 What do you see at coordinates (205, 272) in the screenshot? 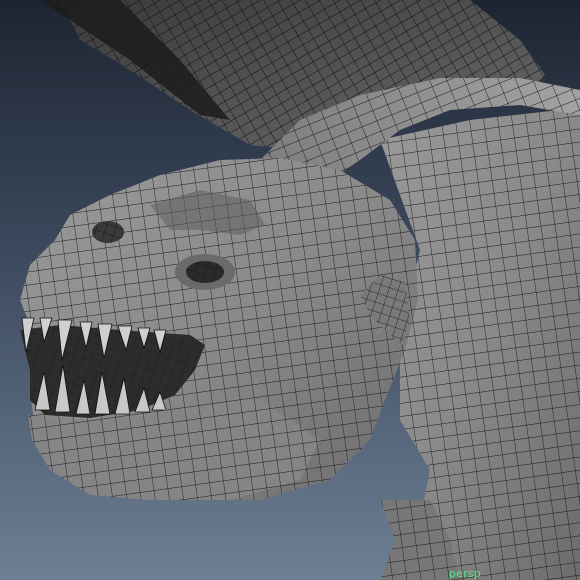
I see `eye-mesh` at bounding box center [205, 272].